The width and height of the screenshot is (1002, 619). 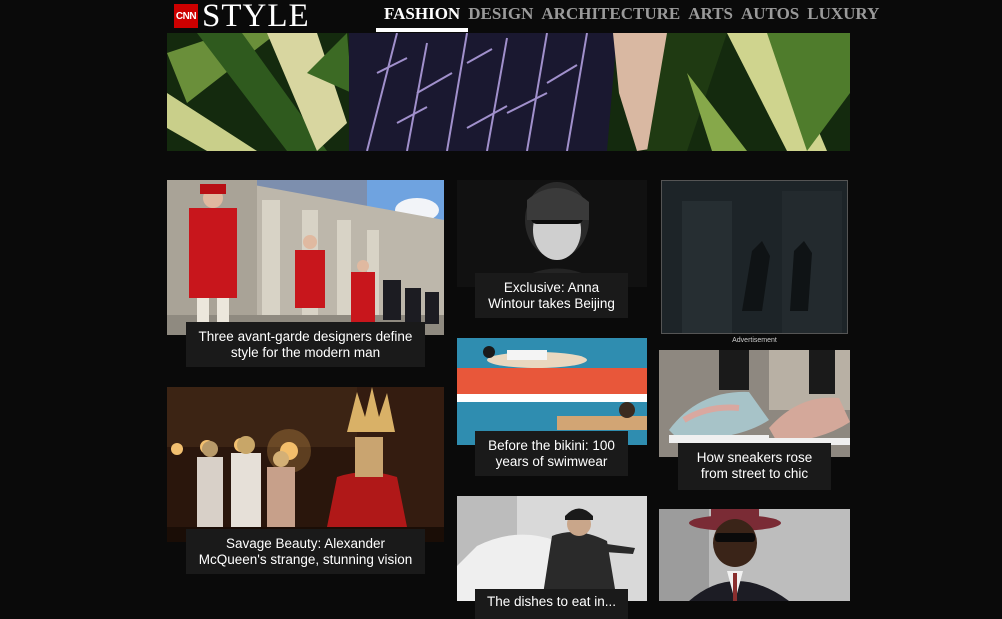 I want to click on story-image-sneakers, so click(x=754, y=403).